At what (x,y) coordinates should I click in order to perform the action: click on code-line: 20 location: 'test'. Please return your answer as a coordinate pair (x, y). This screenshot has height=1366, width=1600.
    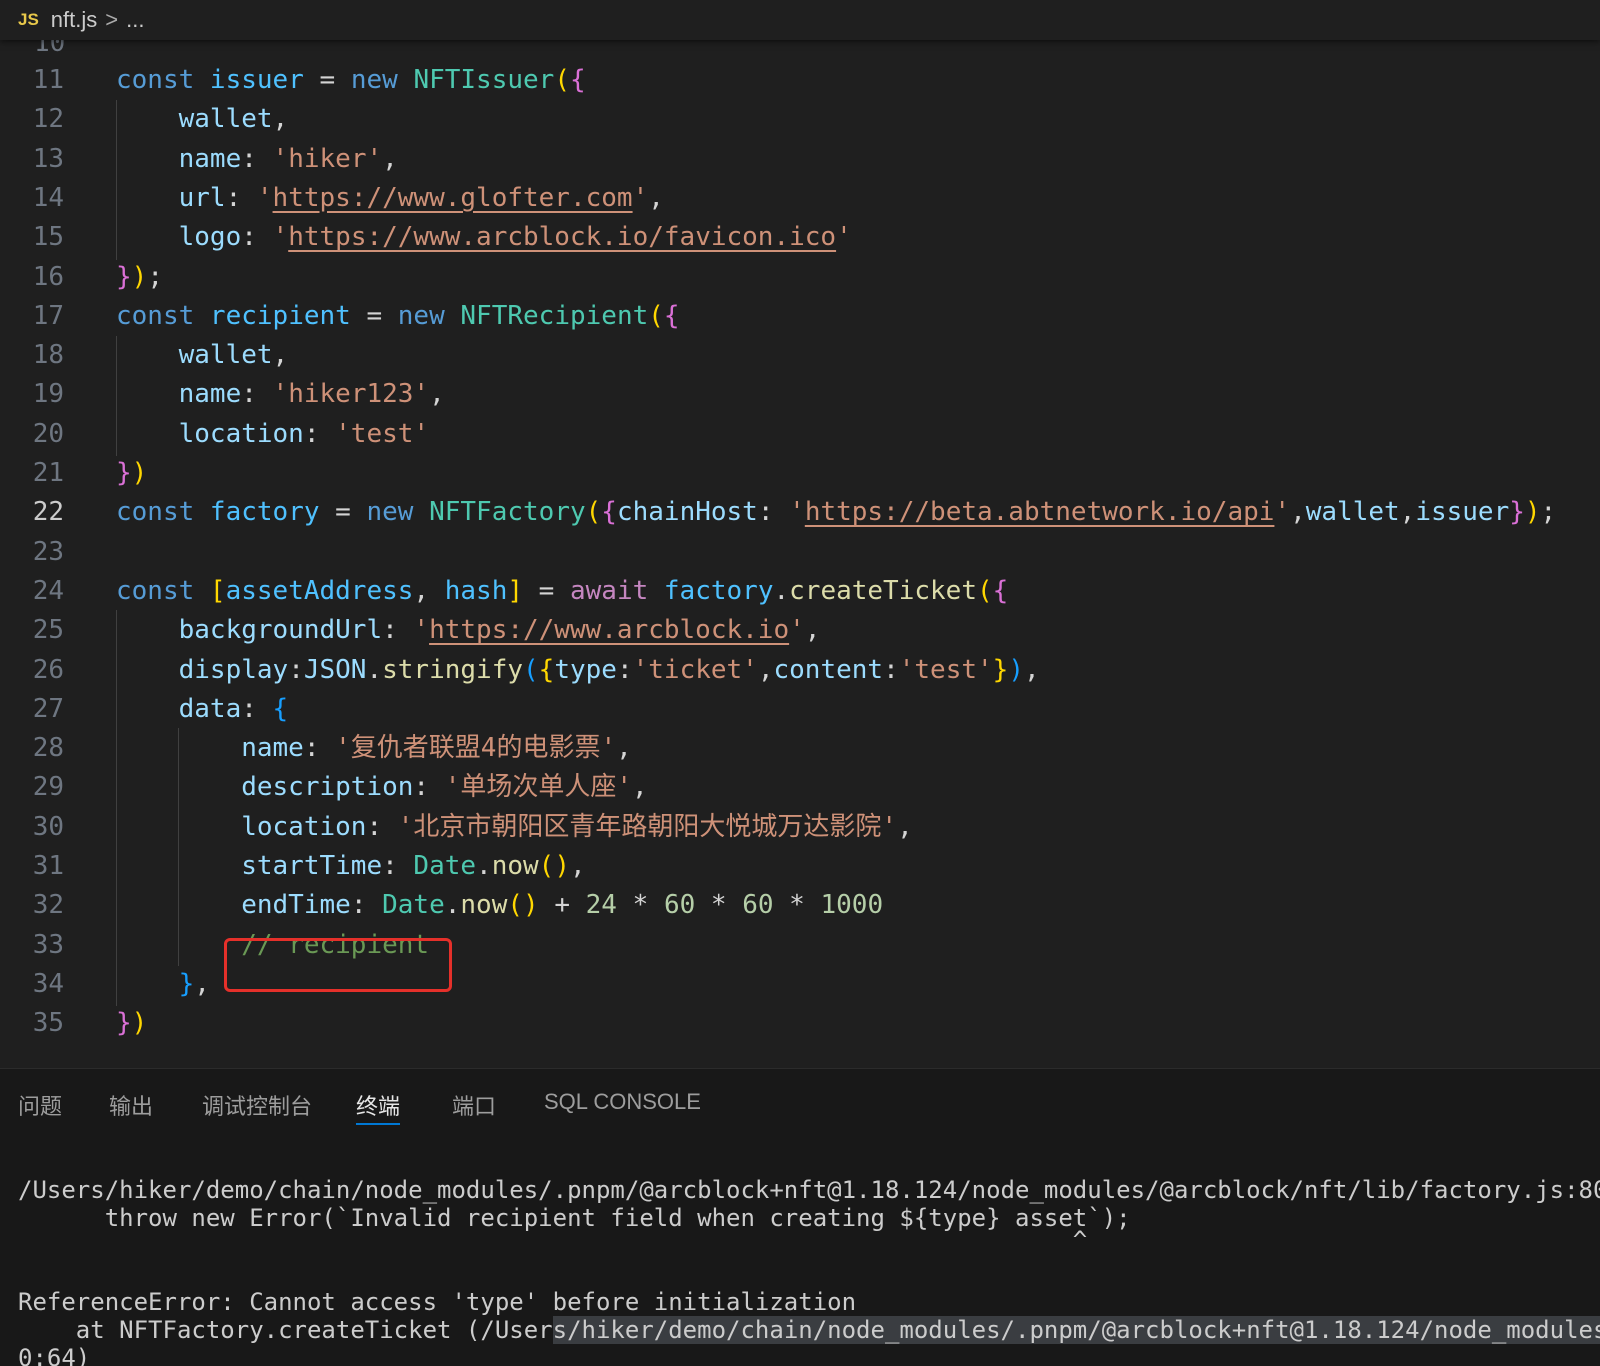
    Looking at the image, I should click on (800, 434).